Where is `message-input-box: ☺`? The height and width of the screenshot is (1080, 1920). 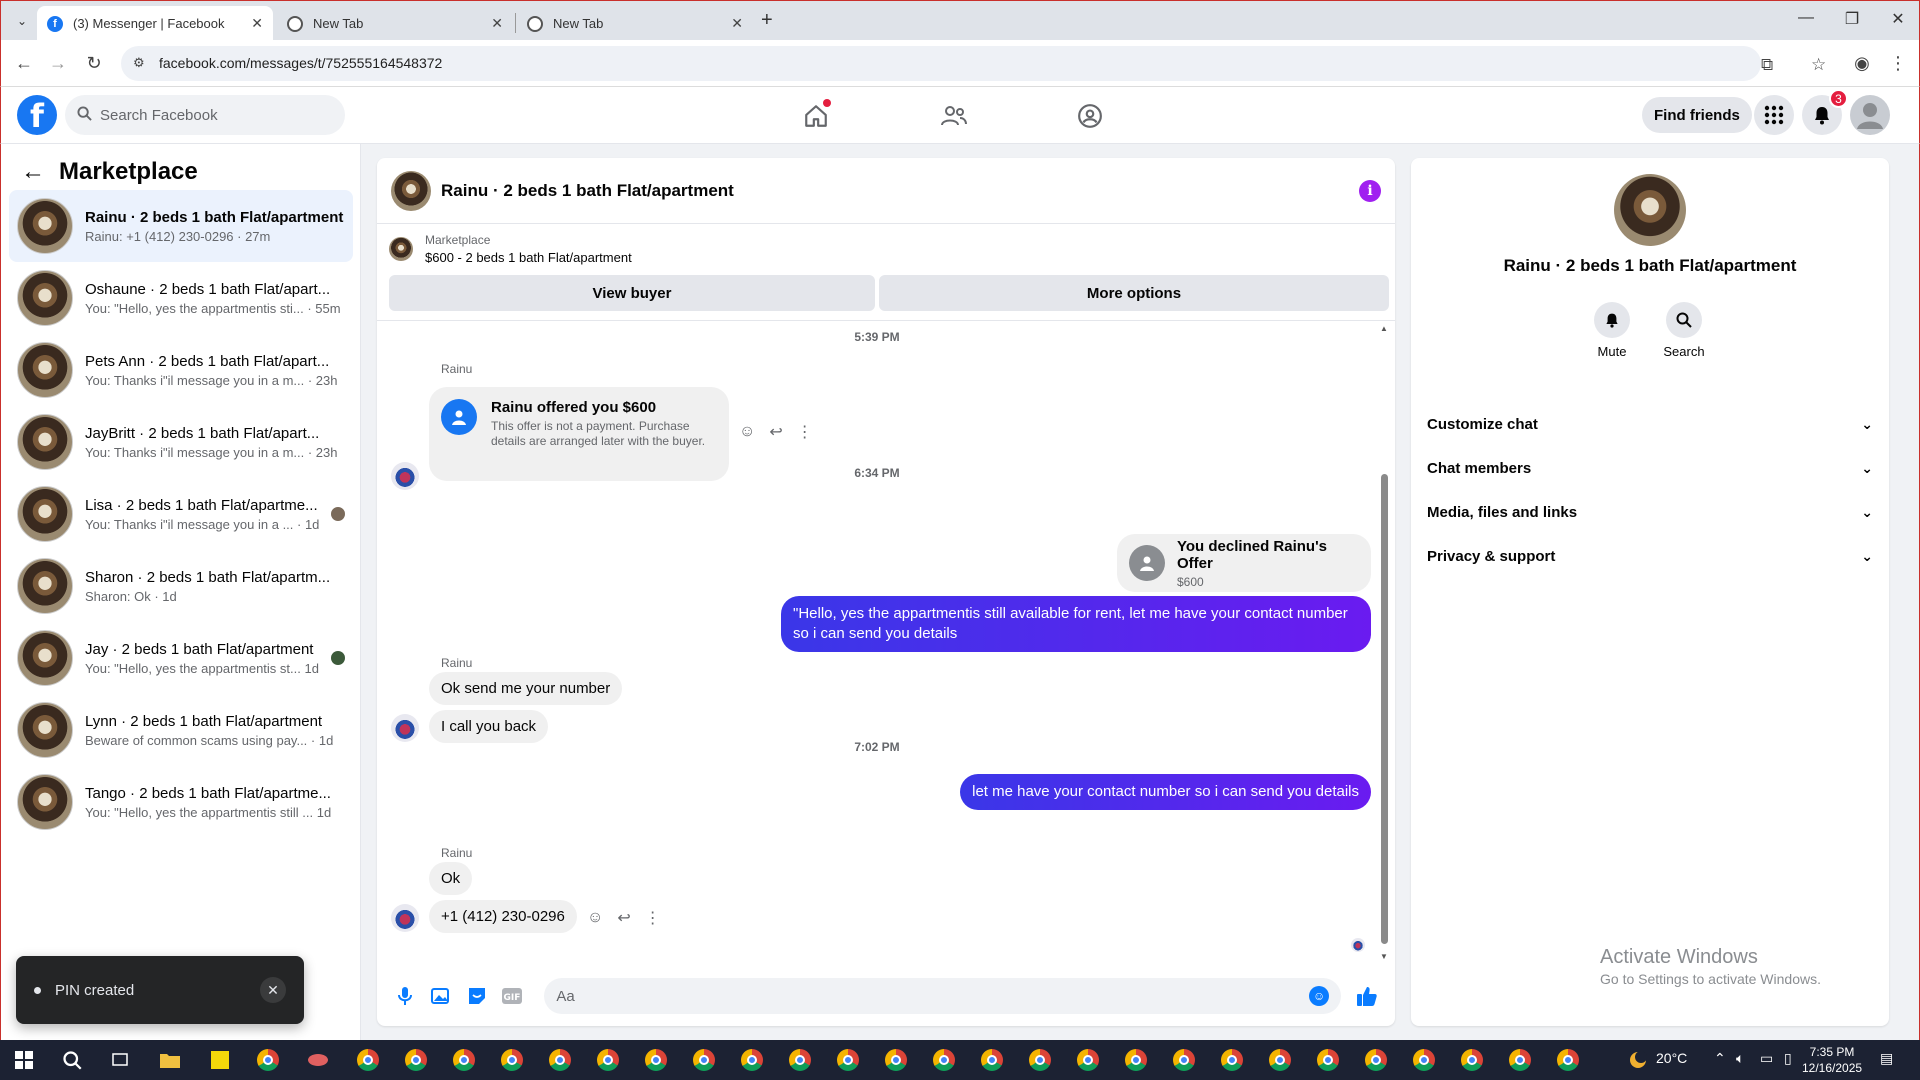
message-input-box: ☺ is located at coordinates (943, 996).